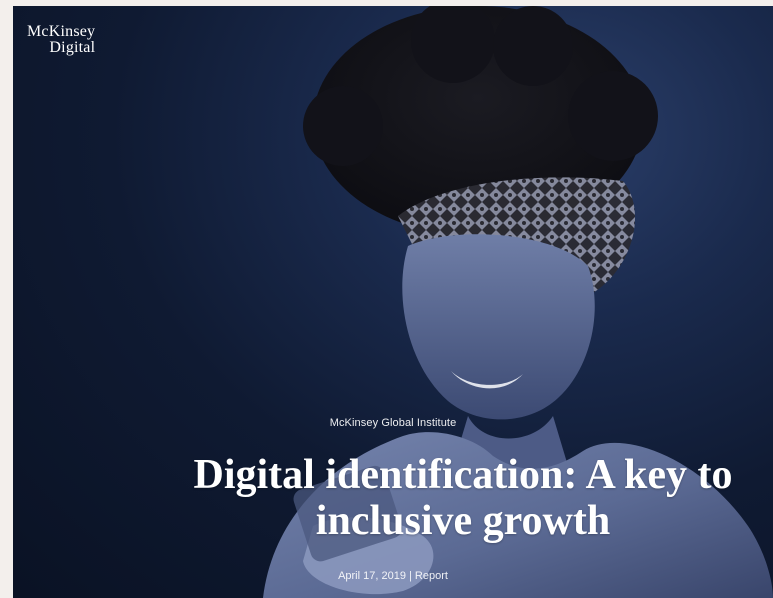 This screenshot has height=598, width=773. I want to click on article-meta: April 17, 2019 | Report, so click(393, 576).